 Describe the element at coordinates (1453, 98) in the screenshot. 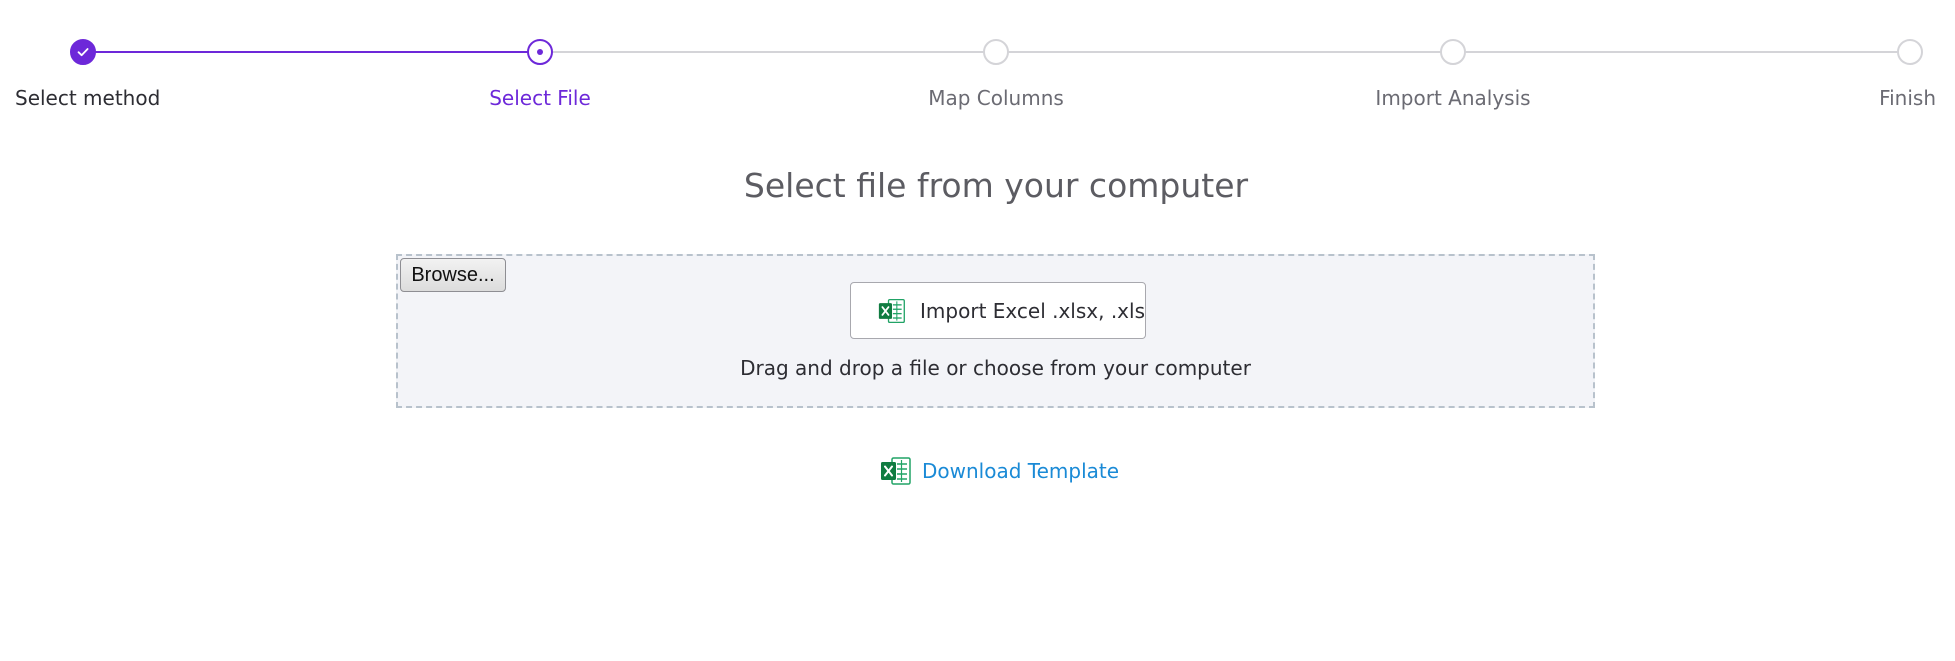

I see `step-label-import-analysis: Import Analysis` at that location.